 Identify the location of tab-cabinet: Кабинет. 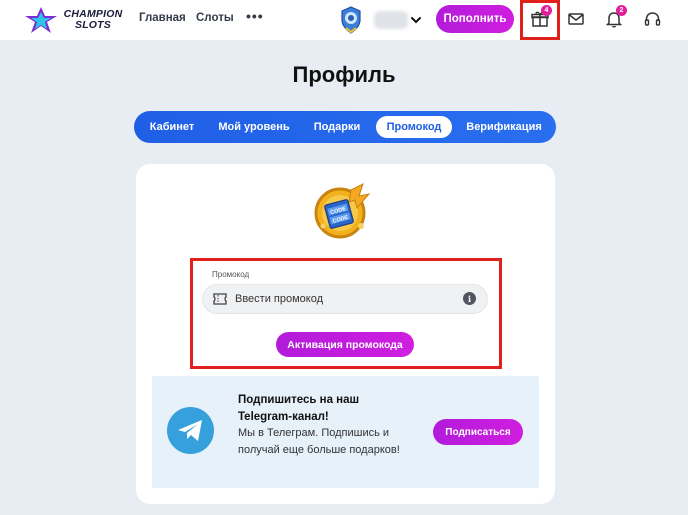
(172, 127).